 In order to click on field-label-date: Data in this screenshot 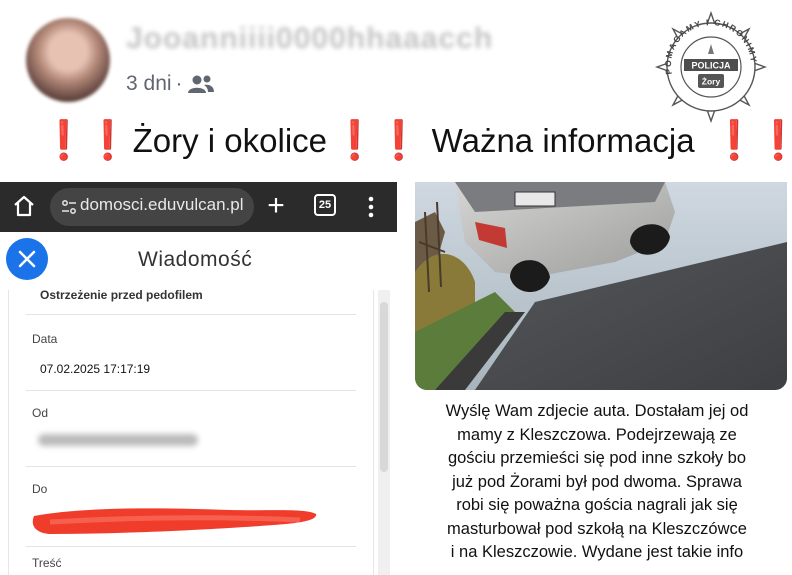, I will do `click(45, 339)`.